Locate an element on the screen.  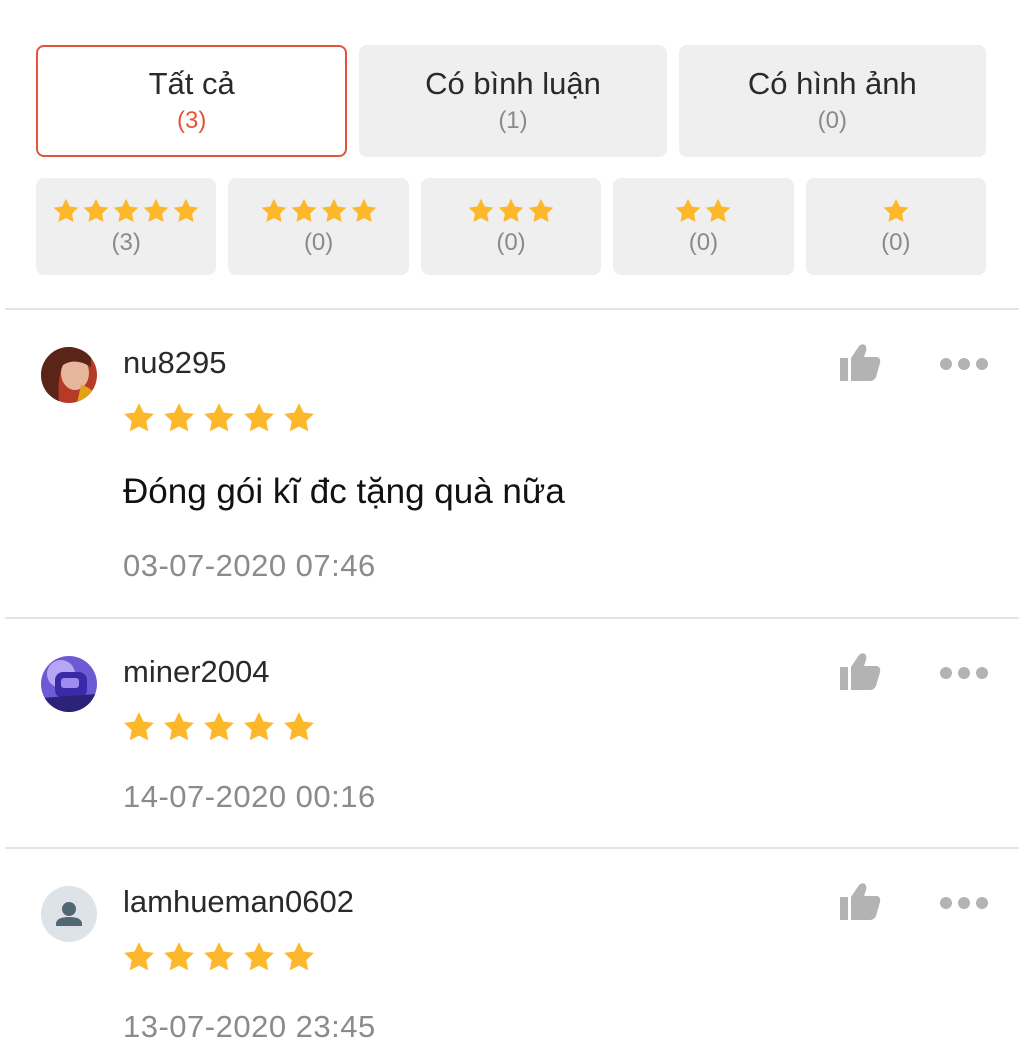
filter-1-star-count: (0) is located at coordinates (896, 242).